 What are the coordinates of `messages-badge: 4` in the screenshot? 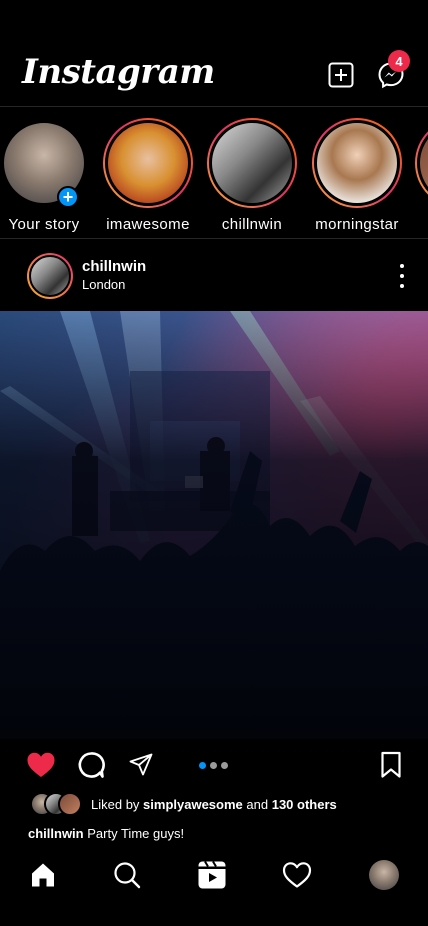 It's located at (399, 61).